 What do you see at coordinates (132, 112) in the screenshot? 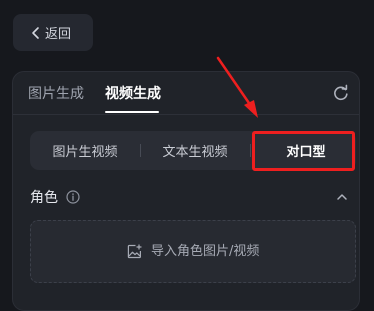
I see `active-tab-indicator` at bounding box center [132, 112].